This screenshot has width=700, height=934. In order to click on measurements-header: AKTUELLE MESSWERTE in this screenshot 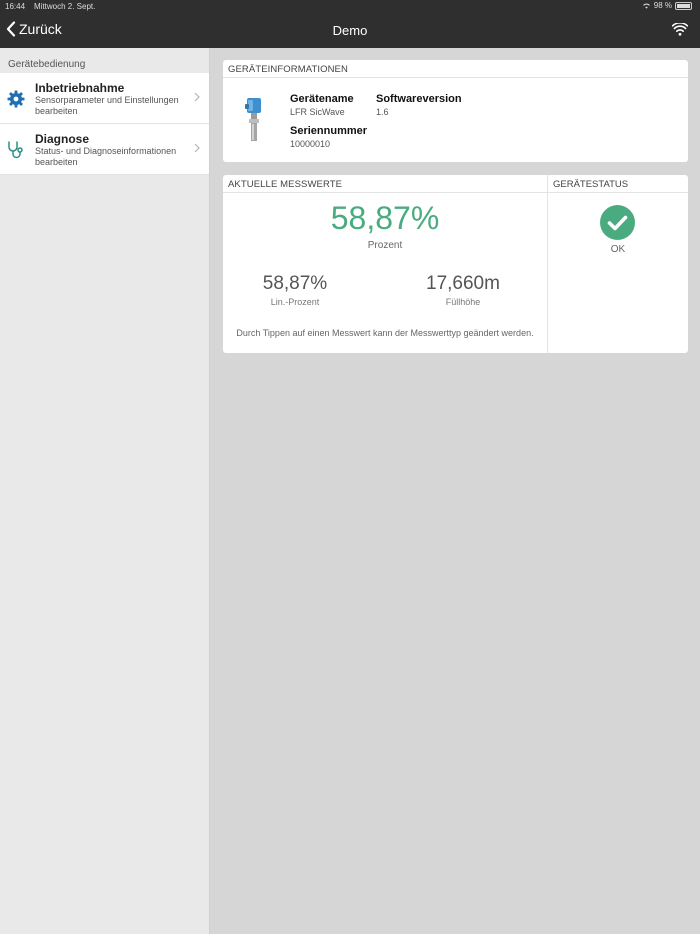, I will do `click(385, 184)`.